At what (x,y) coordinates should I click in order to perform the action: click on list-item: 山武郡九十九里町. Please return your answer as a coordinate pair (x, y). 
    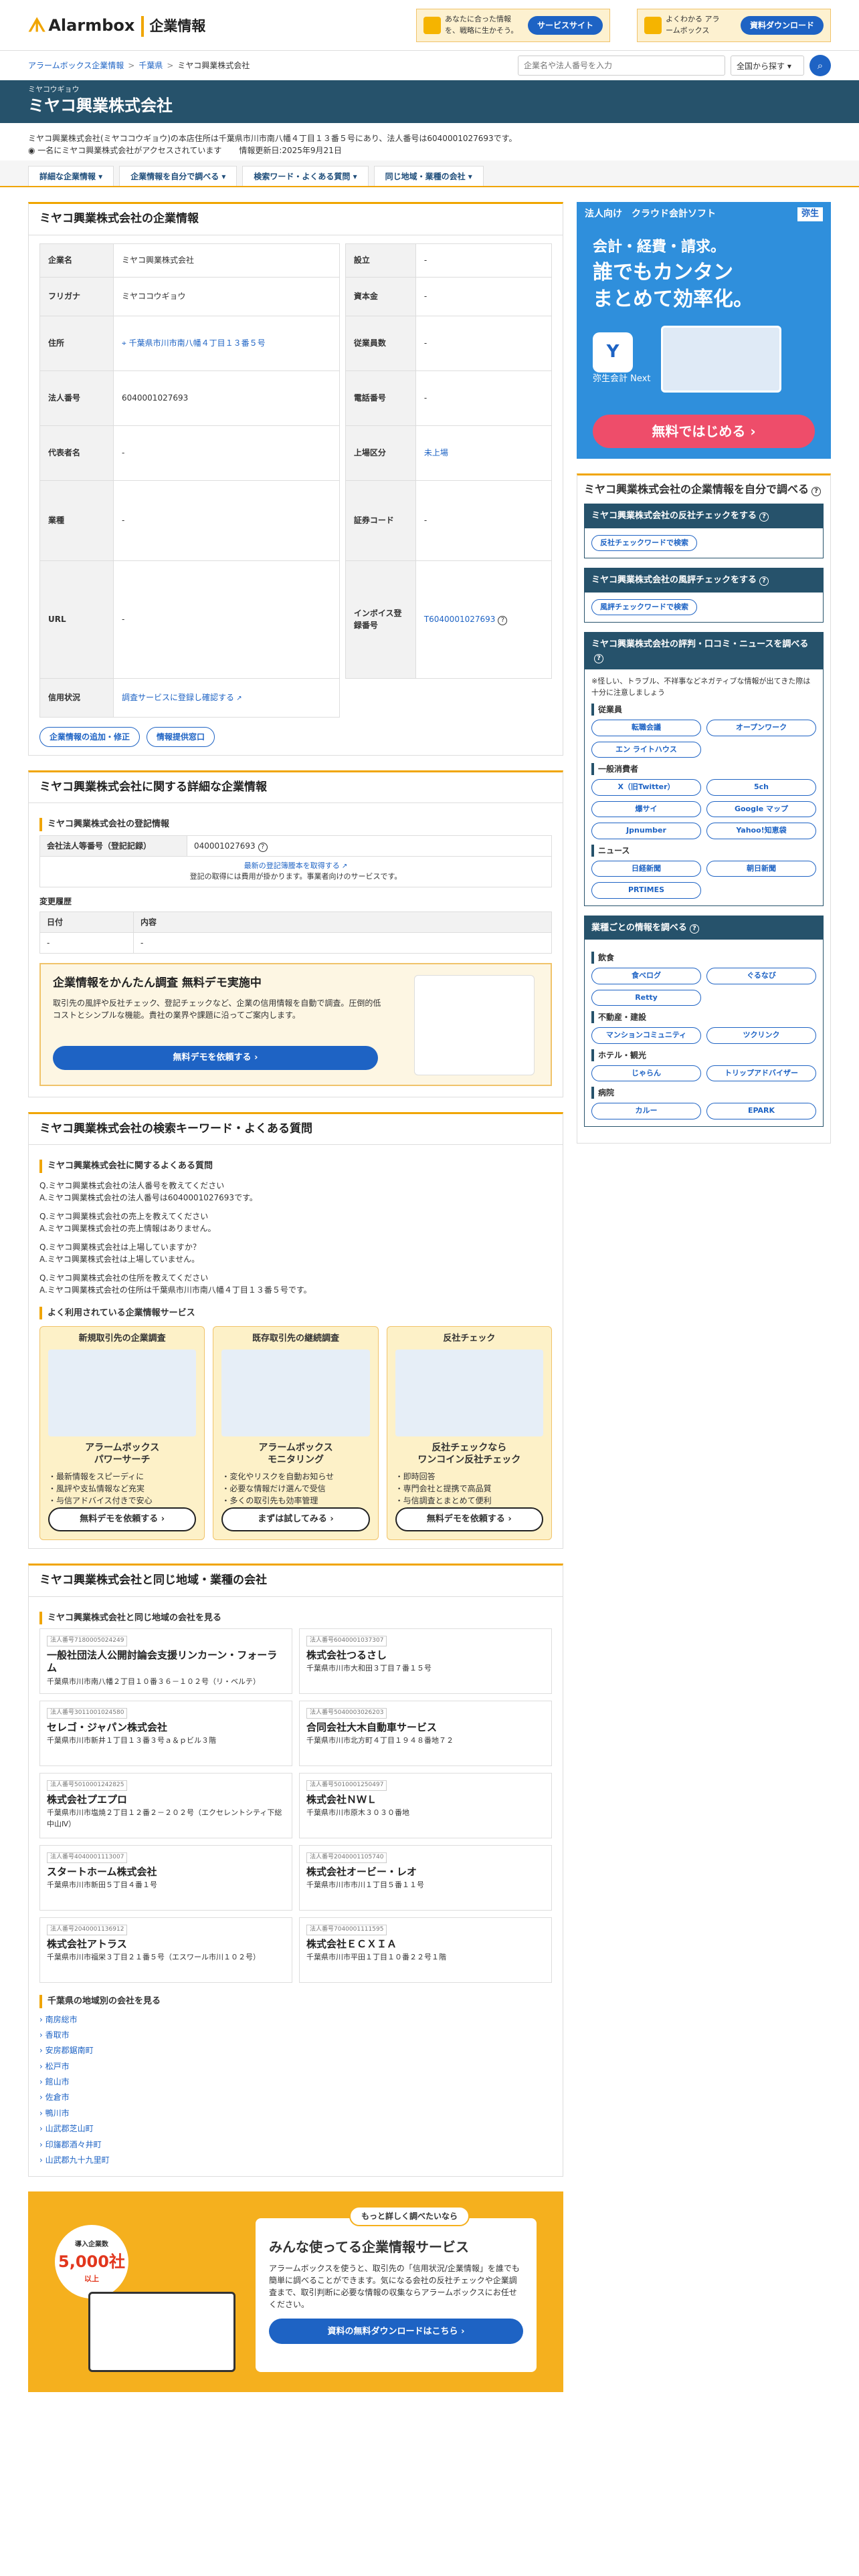
    Looking at the image, I should click on (296, 2160).